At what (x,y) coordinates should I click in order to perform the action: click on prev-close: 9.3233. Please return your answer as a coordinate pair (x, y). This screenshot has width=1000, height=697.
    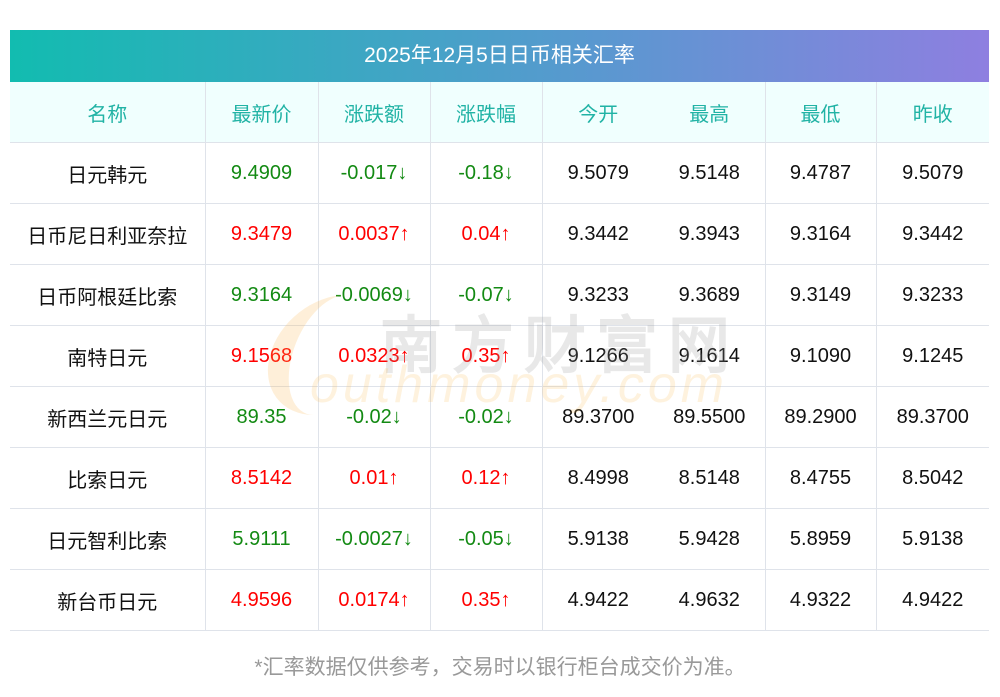
    Looking at the image, I should click on (932, 295).